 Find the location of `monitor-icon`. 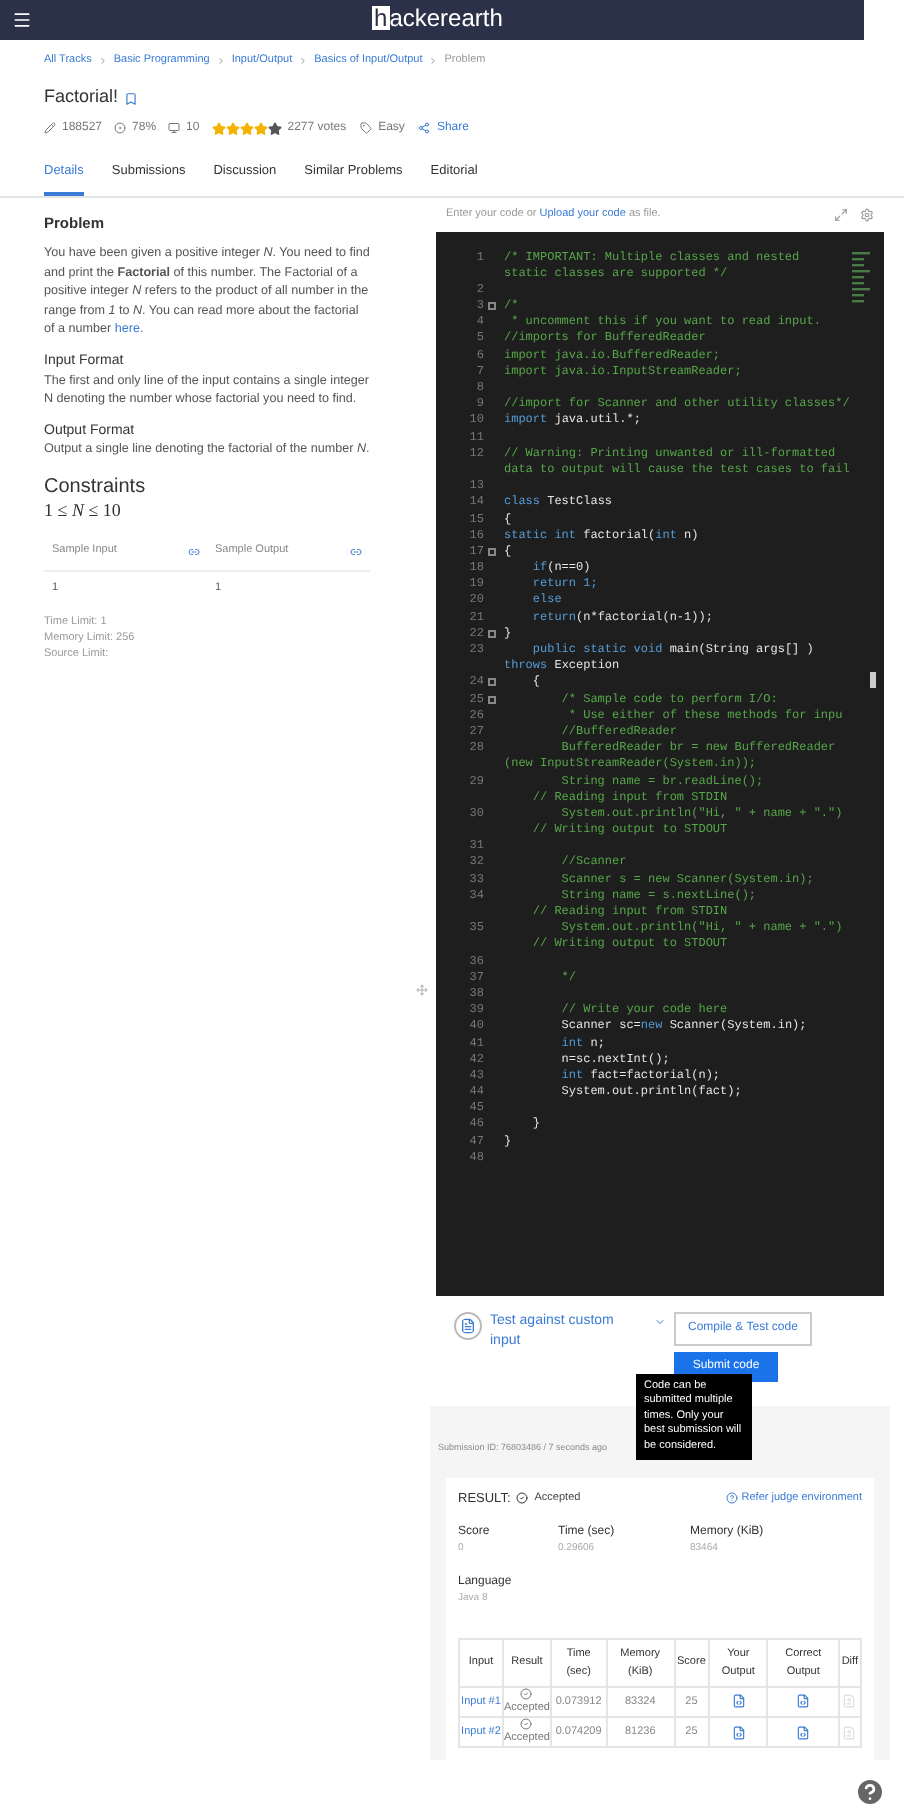

monitor-icon is located at coordinates (174, 128).